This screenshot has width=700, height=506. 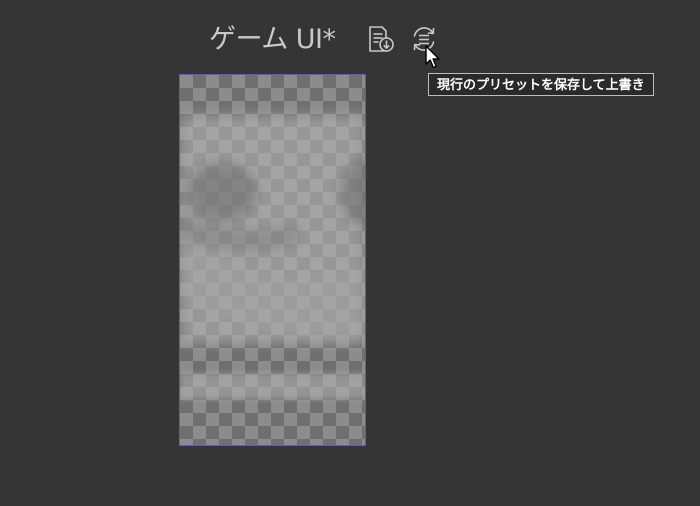 I want to click on list-refresh-icon, so click(x=424, y=39).